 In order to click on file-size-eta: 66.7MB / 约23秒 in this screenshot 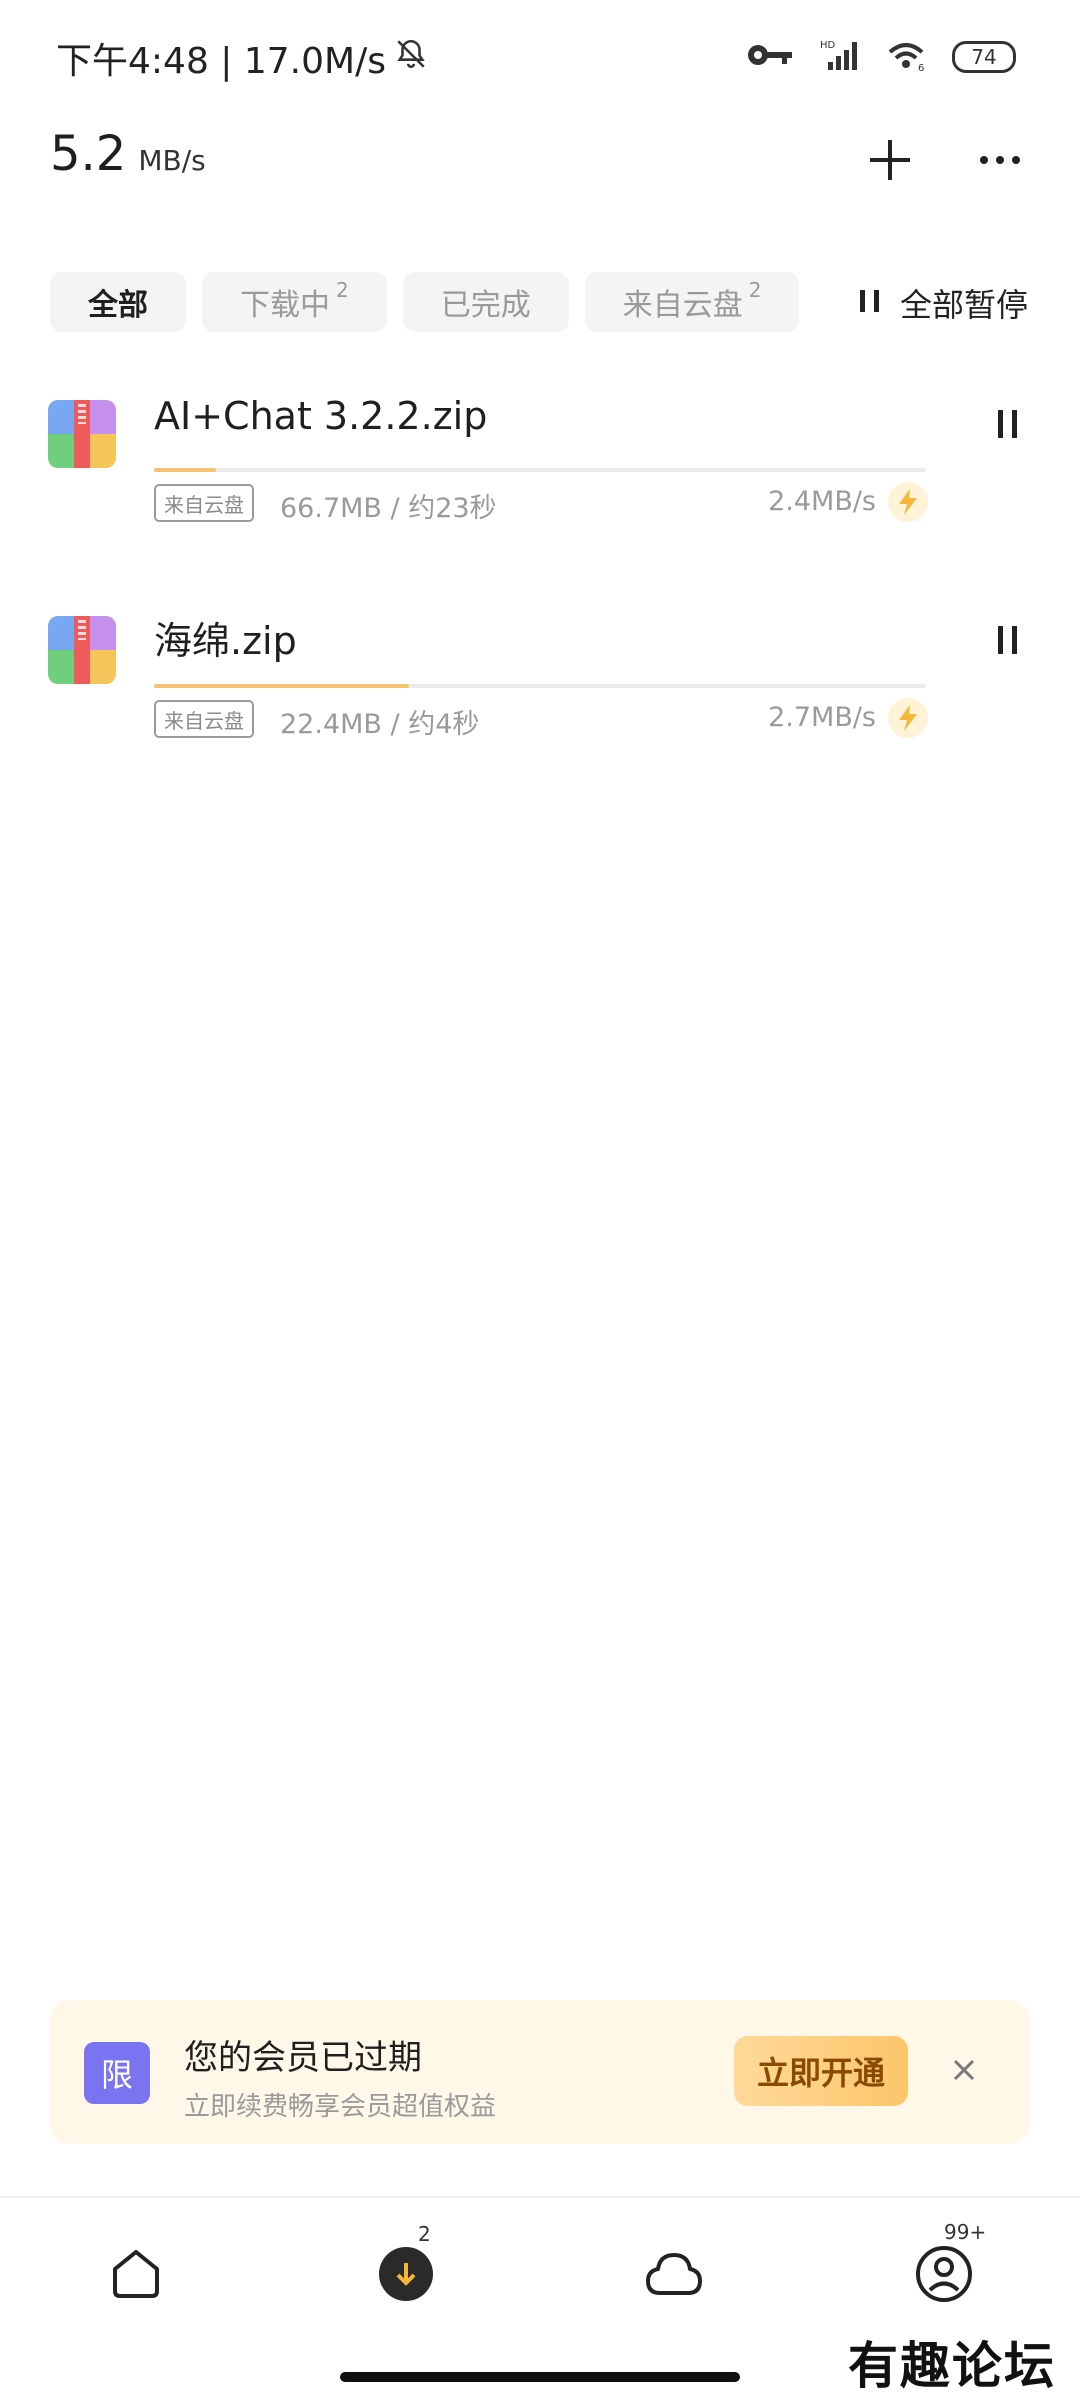, I will do `click(388, 508)`.